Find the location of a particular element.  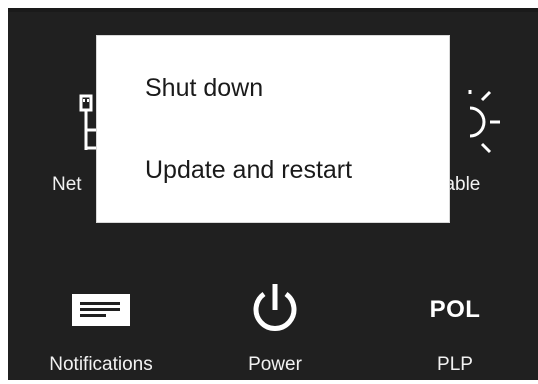

keyboard-language-icon: POL is located at coordinates (455, 309).